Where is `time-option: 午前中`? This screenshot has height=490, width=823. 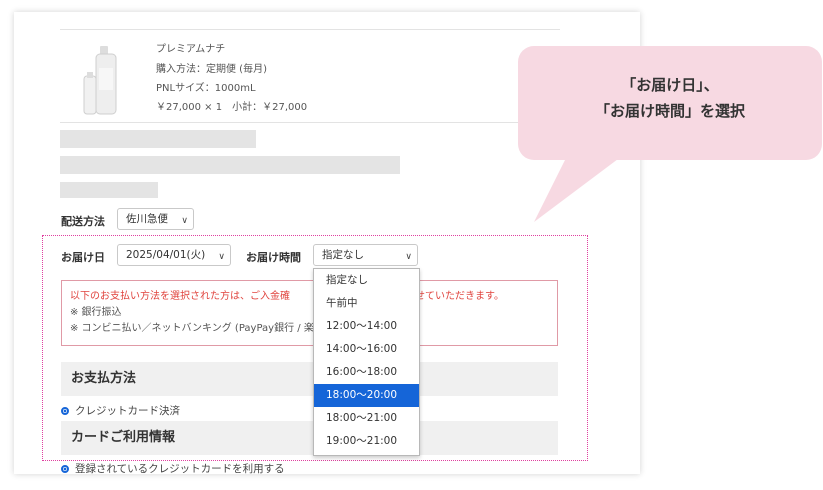
time-option: 午前中 is located at coordinates (366, 303).